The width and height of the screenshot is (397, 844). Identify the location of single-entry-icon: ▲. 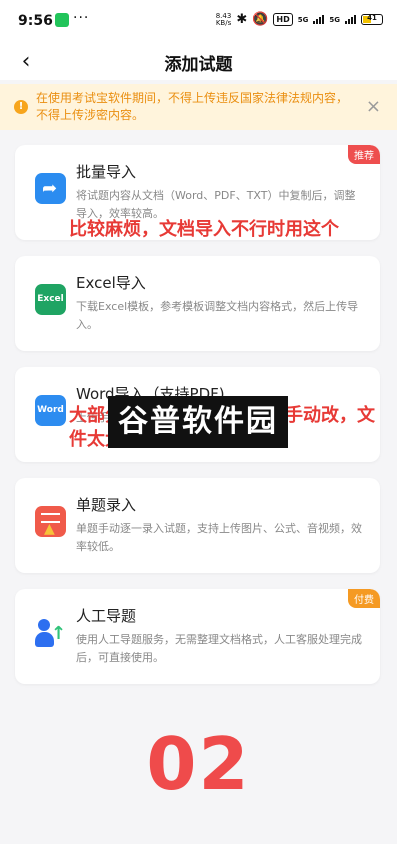
(50, 521).